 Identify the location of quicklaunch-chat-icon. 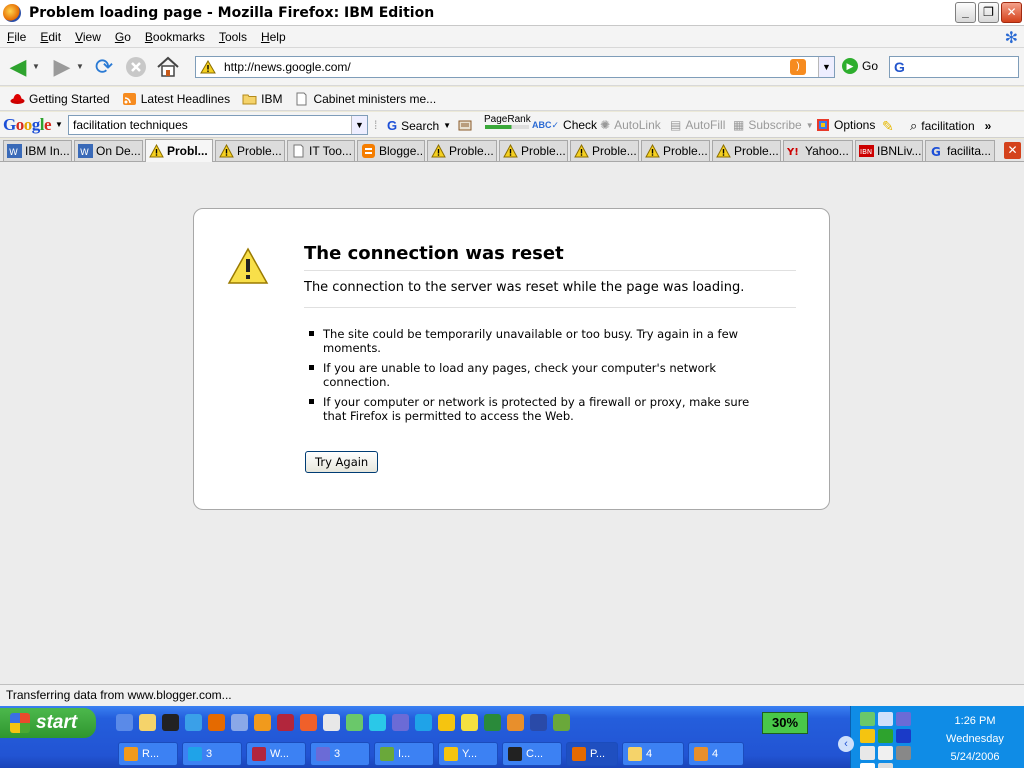
(377, 722).